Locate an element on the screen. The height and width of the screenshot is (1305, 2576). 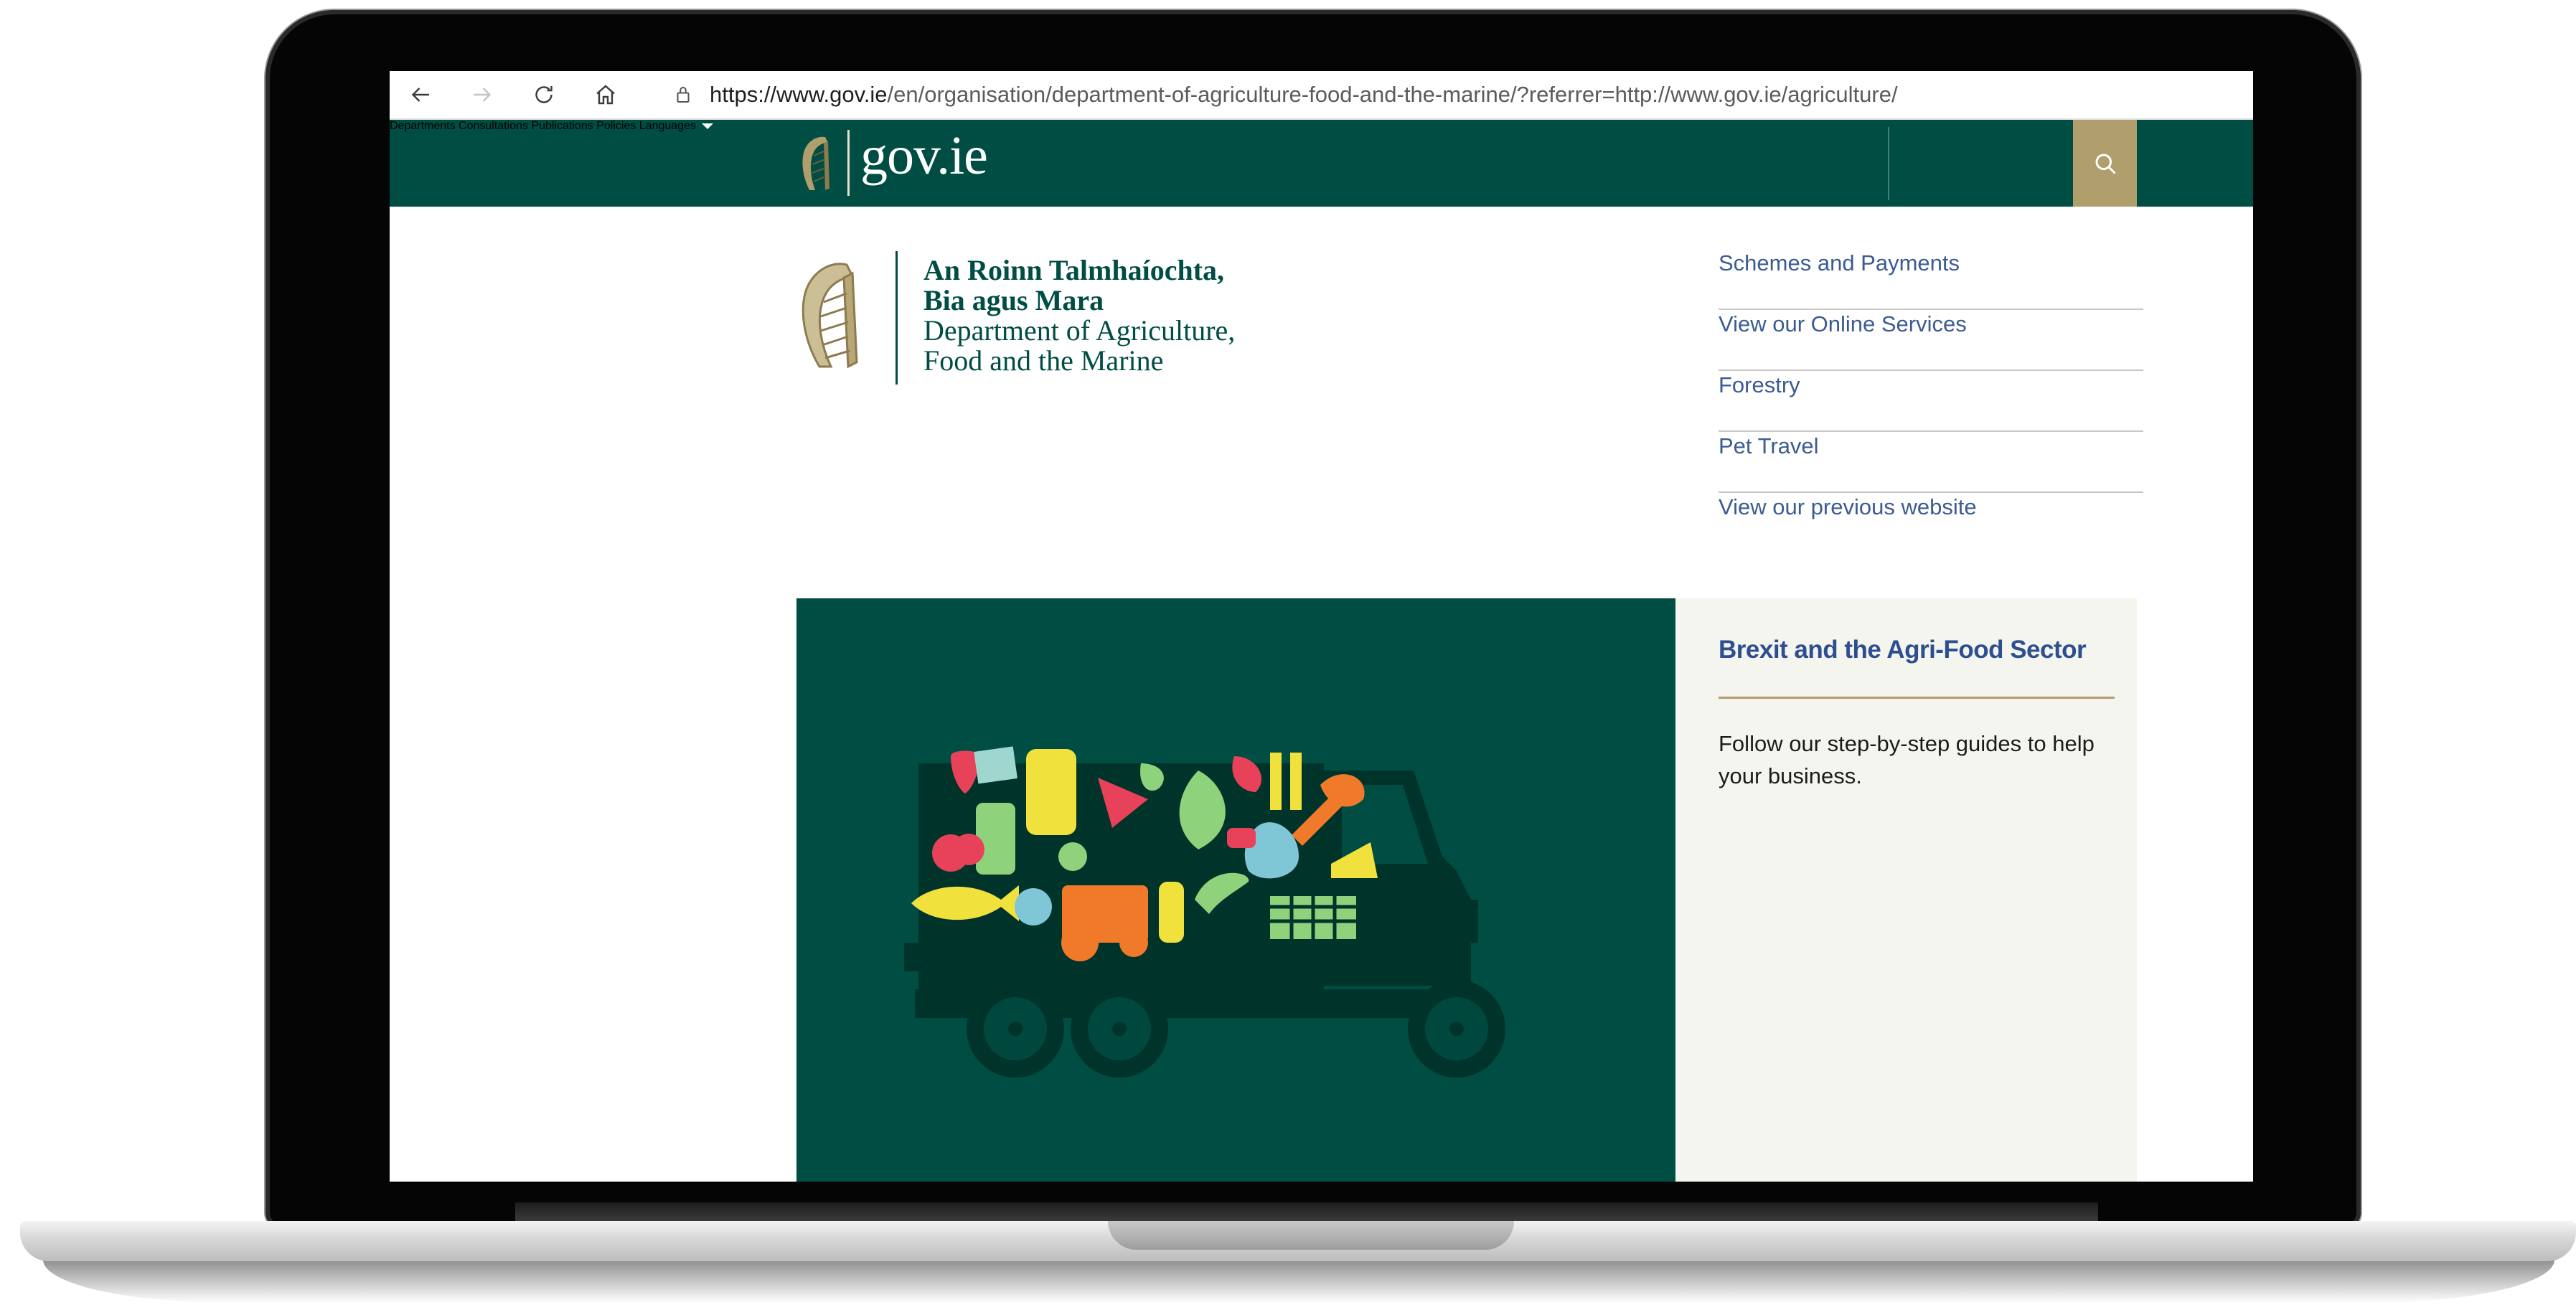
laptop-shadow is located at coordinates (1298, 1281).